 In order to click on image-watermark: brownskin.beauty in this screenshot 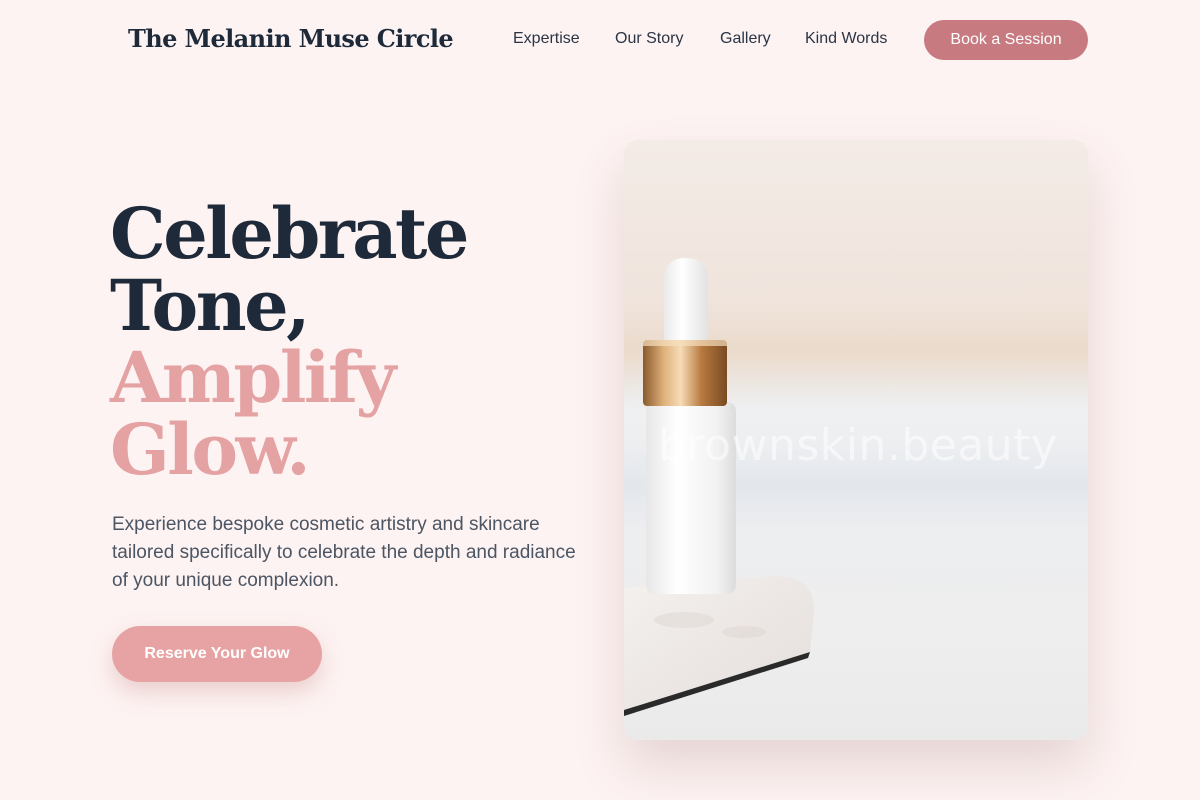, I will do `click(858, 445)`.